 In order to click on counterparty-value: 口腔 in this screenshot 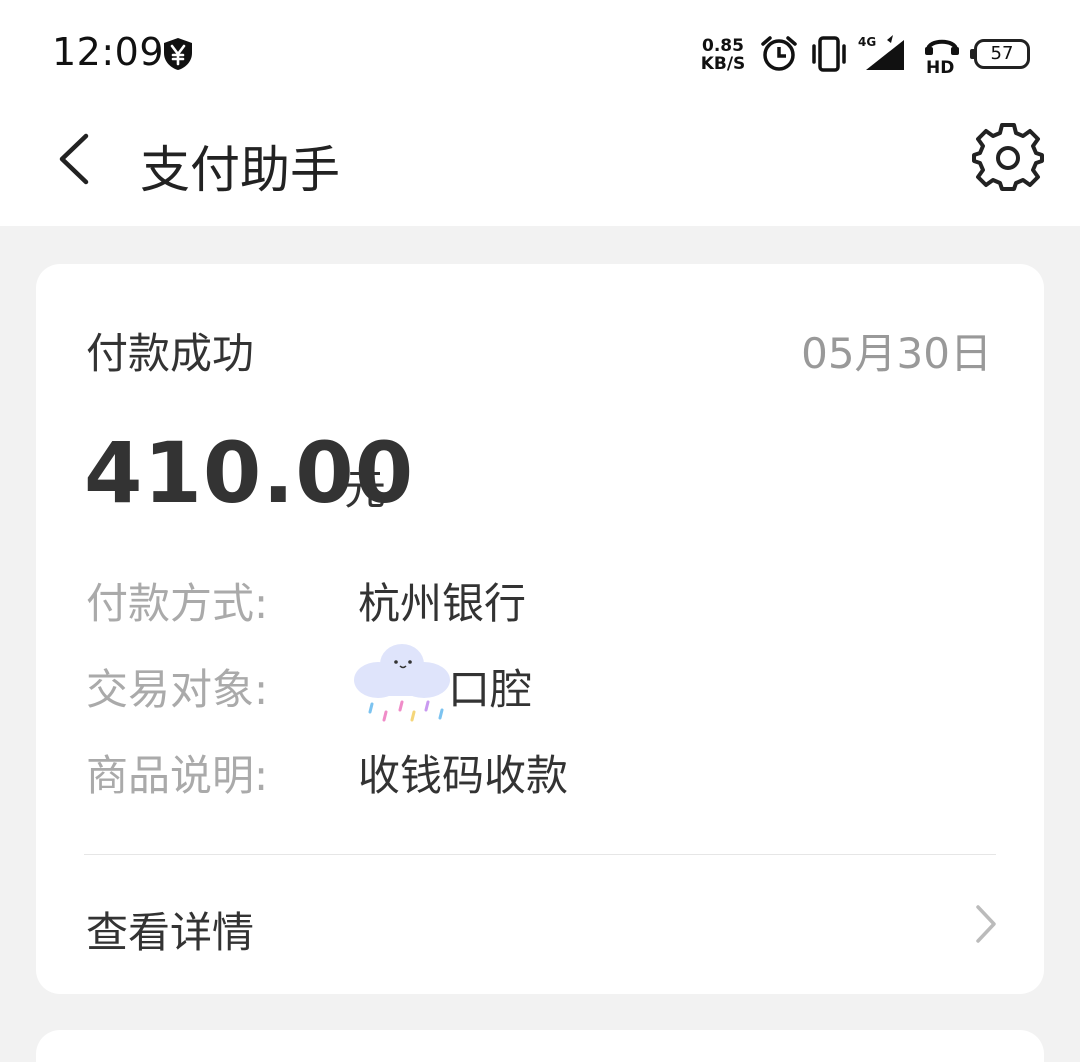, I will do `click(490, 689)`.